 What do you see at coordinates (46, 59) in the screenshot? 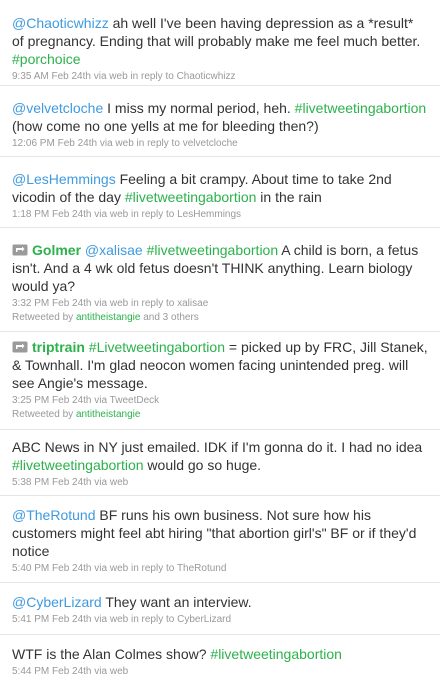
I see `hashtag-link: #porchoice` at bounding box center [46, 59].